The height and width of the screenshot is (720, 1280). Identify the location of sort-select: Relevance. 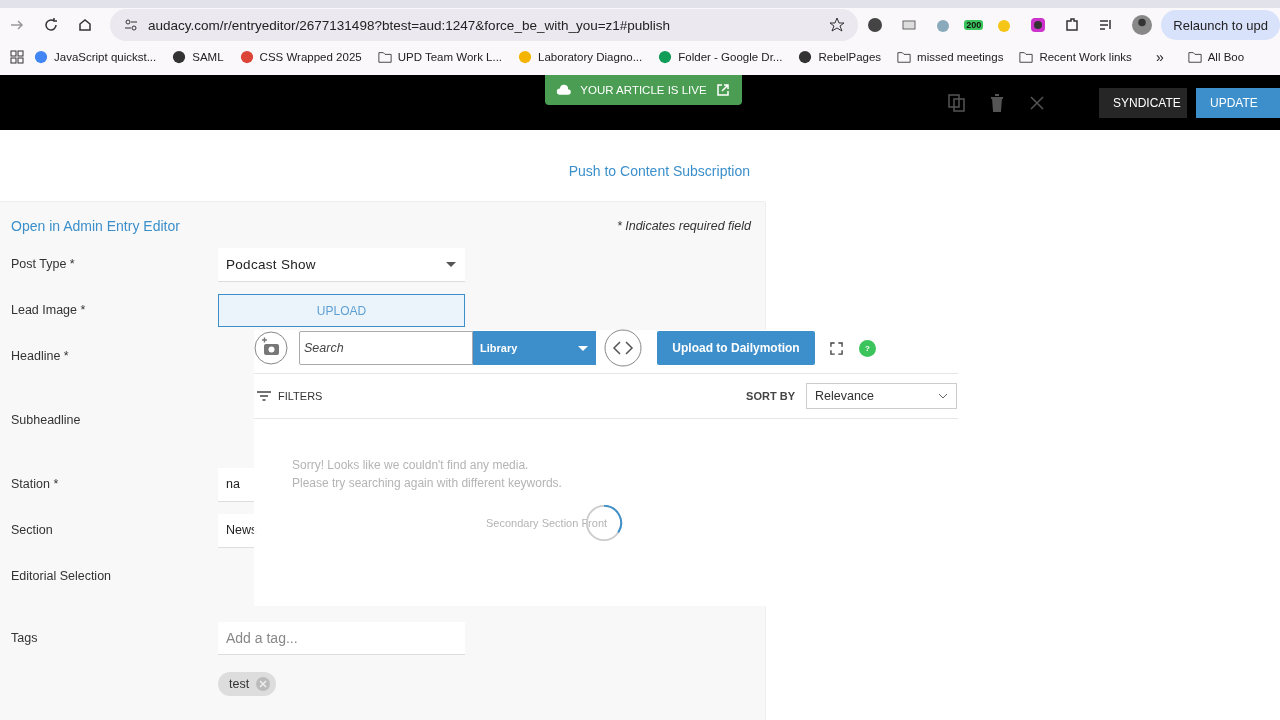
(881, 396).